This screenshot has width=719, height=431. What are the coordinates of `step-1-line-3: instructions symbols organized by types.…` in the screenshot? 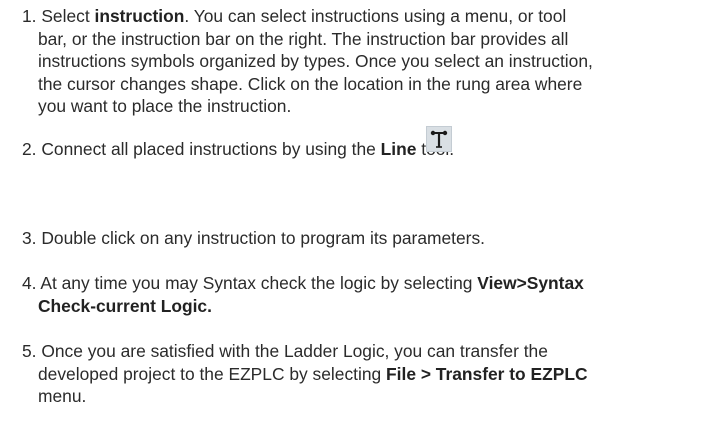 It's located at (315, 61).